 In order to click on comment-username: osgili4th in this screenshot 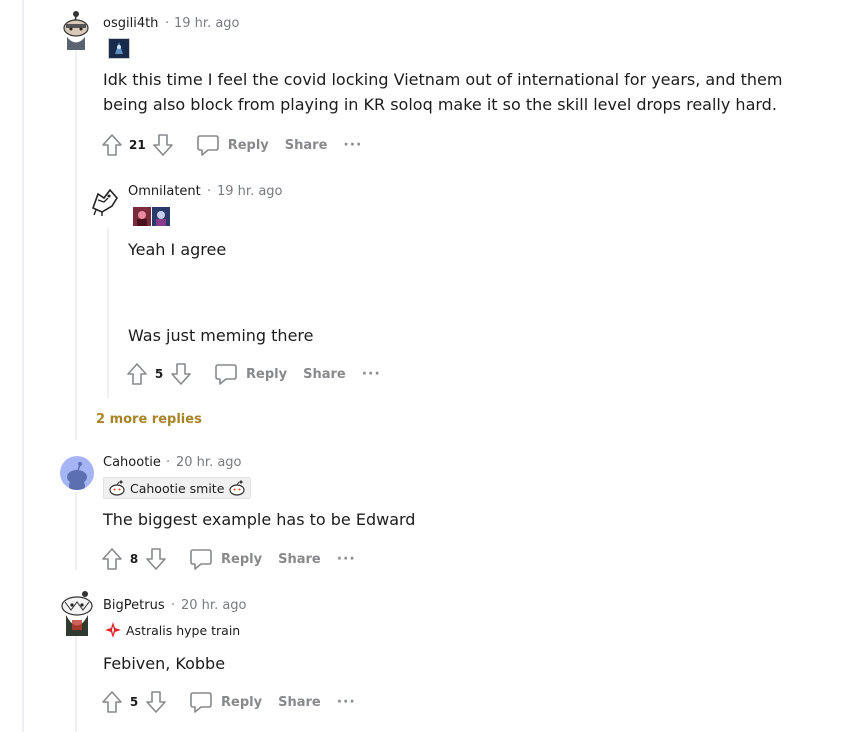, I will do `click(130, 23)`.